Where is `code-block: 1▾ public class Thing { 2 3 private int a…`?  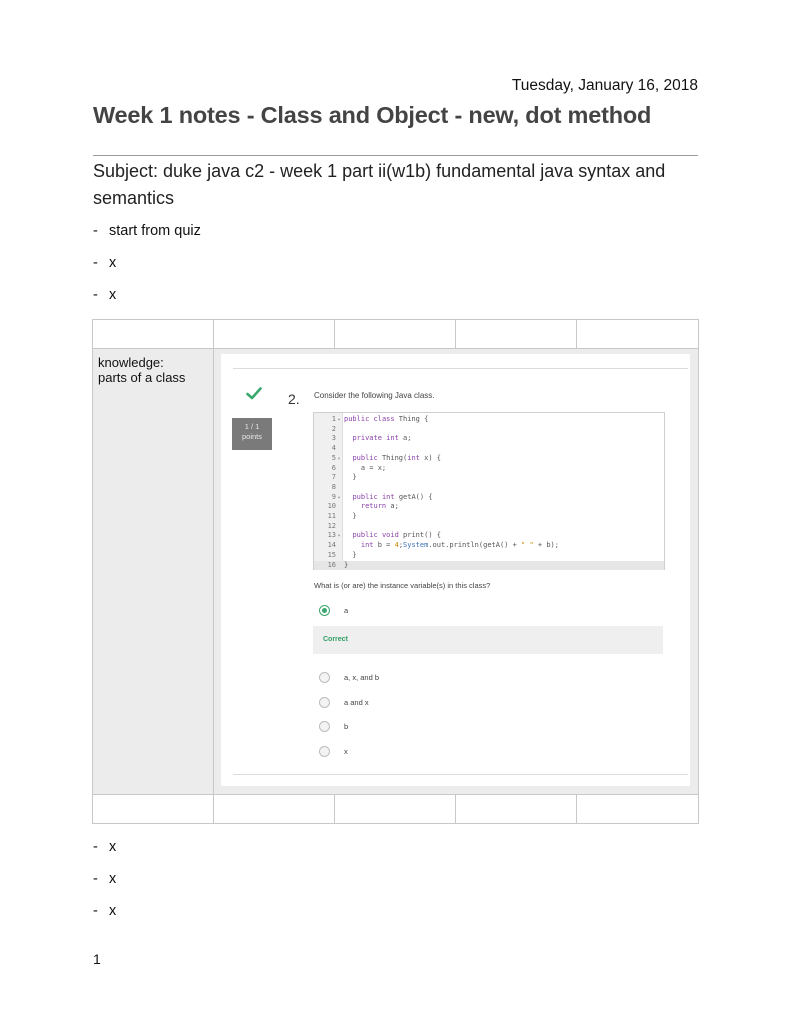 code-block: 1▾ public class Thing { 2 3 private int a… is located at coordinates (489, 491).